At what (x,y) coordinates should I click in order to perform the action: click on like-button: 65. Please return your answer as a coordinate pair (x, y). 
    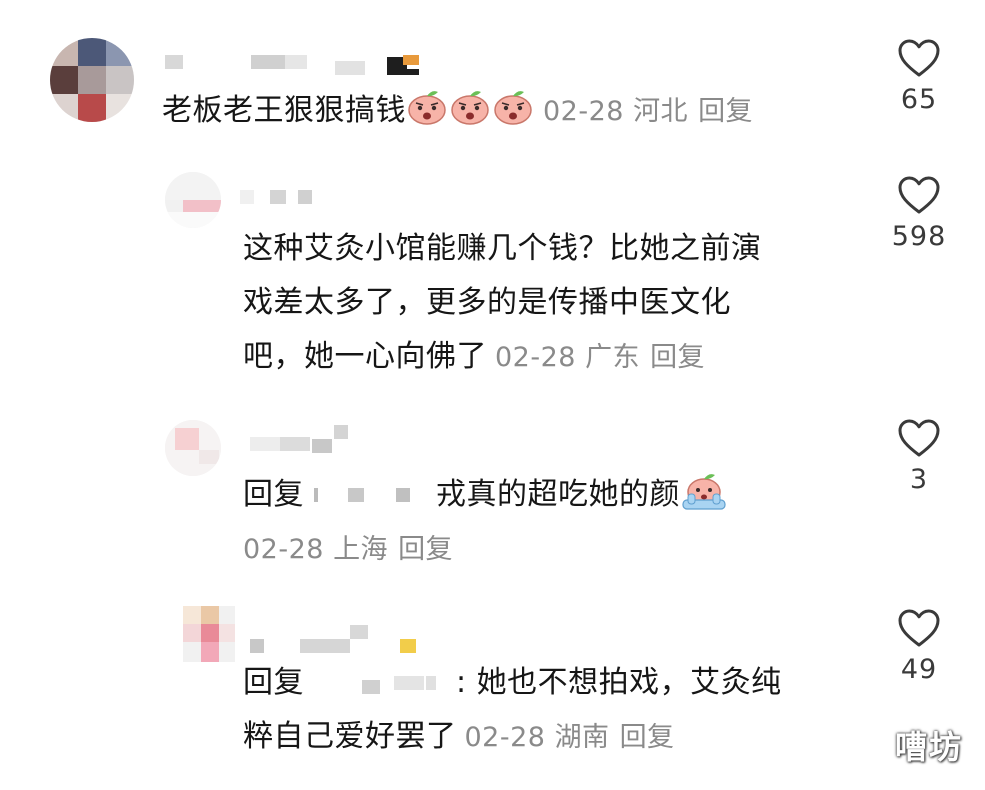
    Looking at the image, I should click on (919, 76).